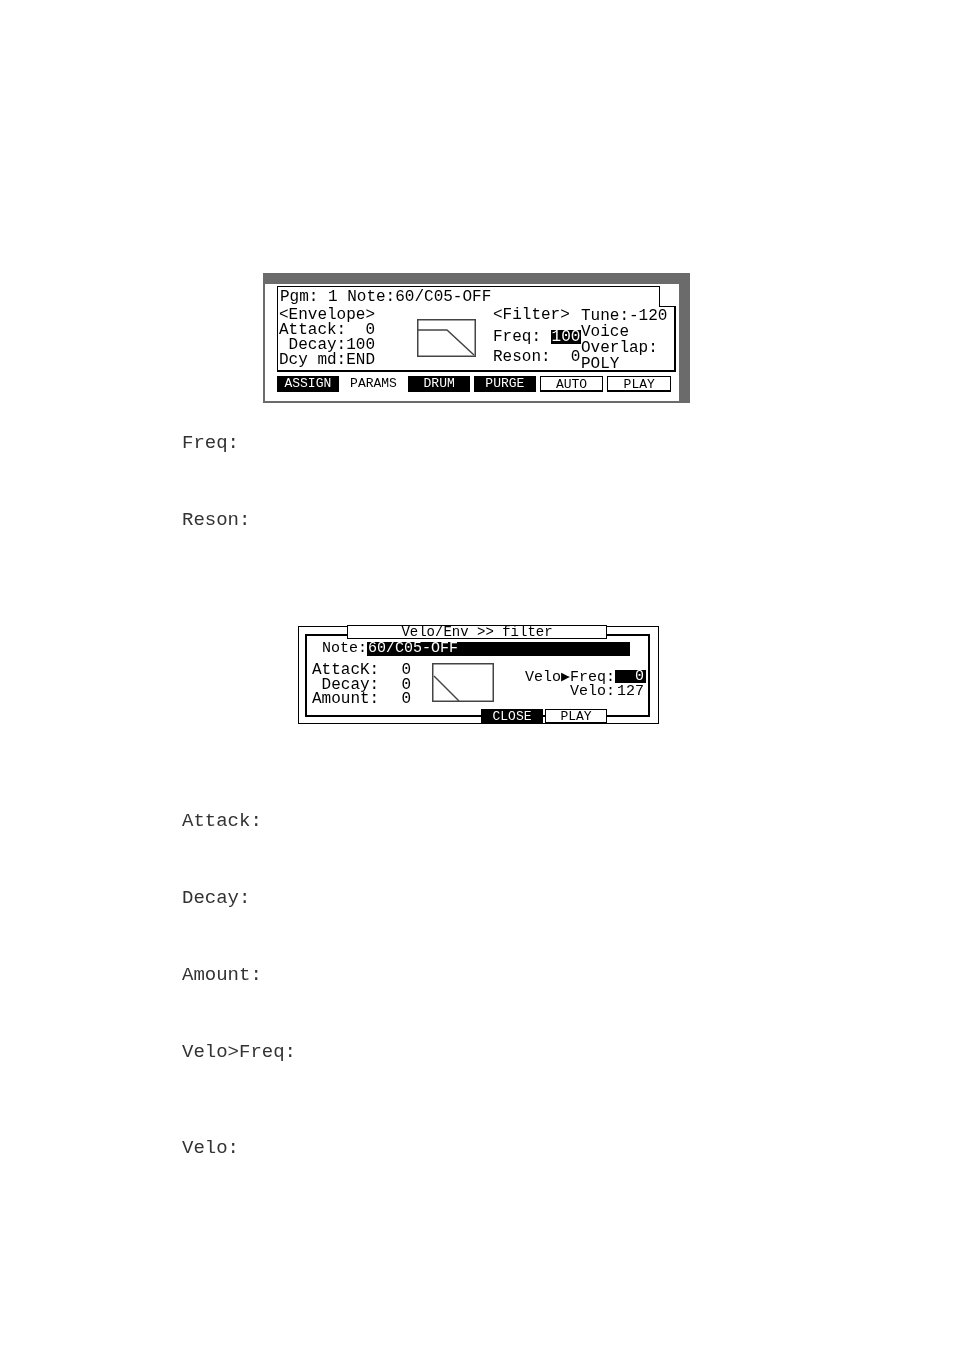 This screenshot has width=954, height=1351. Describe the element at coordinates (346, 670) in the screenshot. I see `field-label: AttacK:` at that location.